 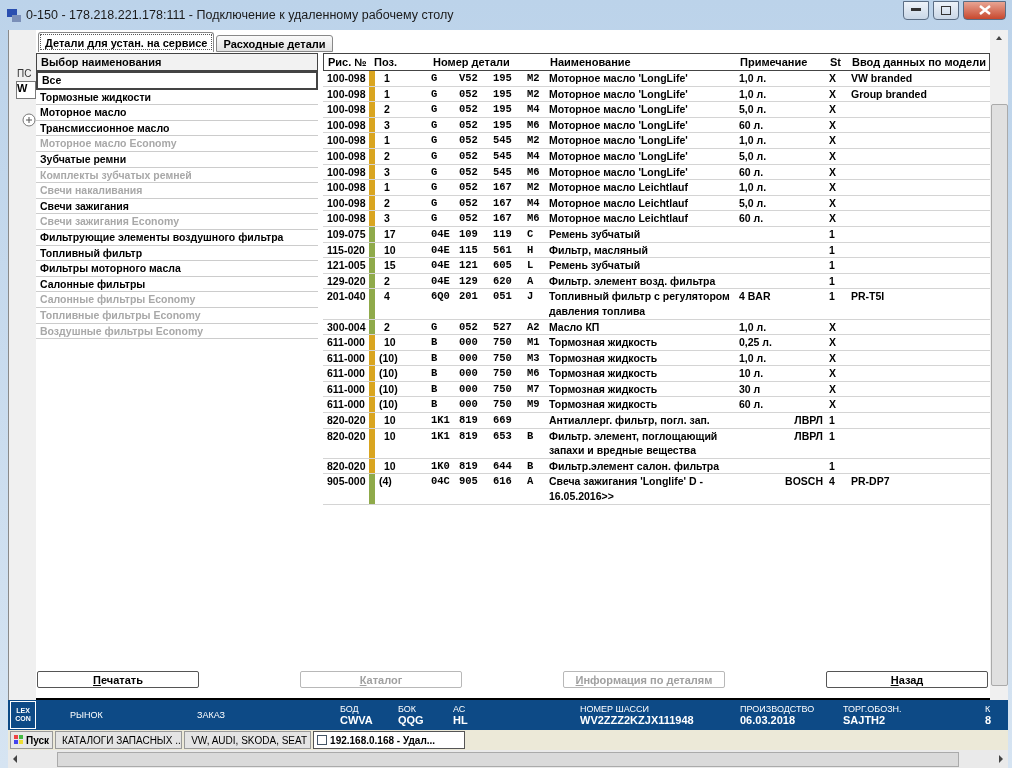 I want to click on supplier-text: BOSCH, so click(x=804, y=482).